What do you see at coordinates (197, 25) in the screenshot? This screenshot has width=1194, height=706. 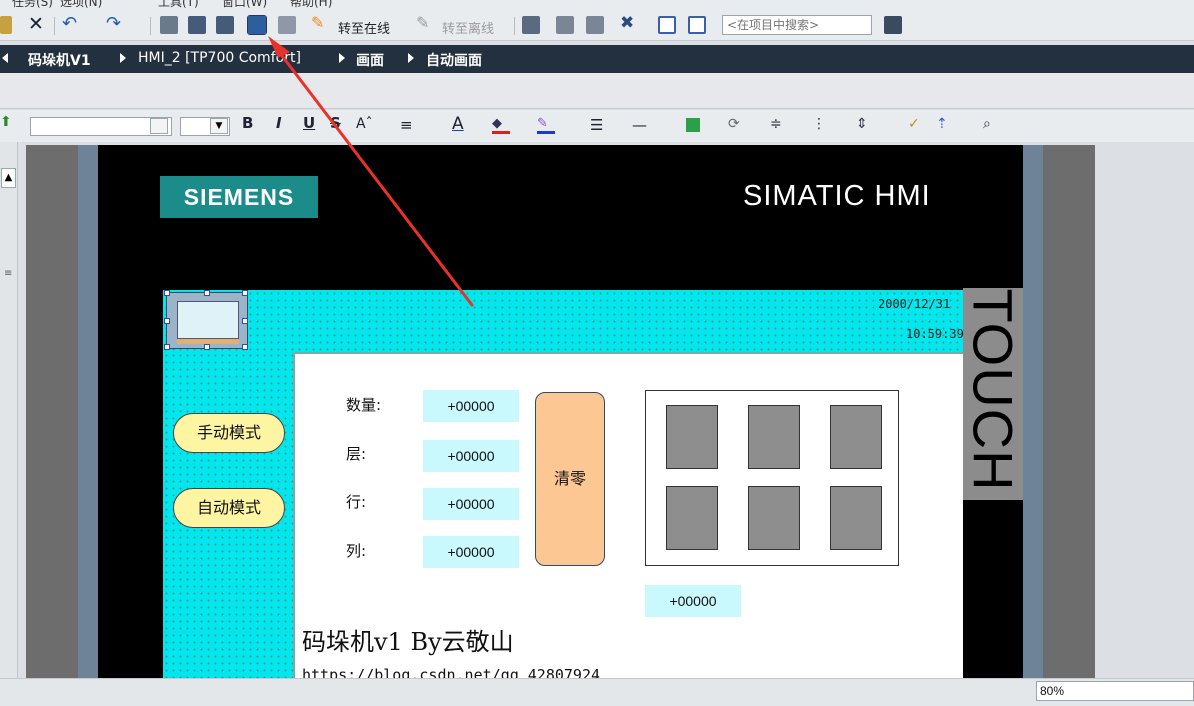 I see `download-icon` at bounding box center [197, 25].